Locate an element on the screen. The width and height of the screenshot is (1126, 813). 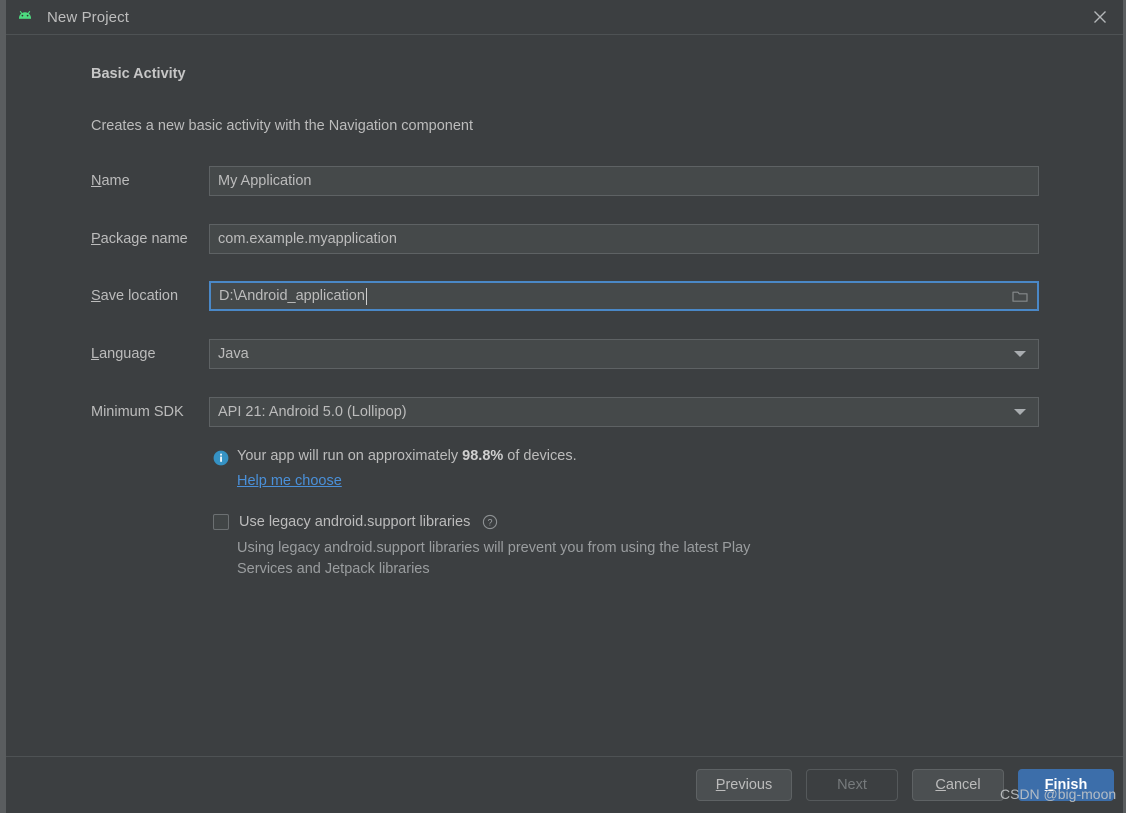
language-label-mnemonic: L is located at coordinates (95, 354).